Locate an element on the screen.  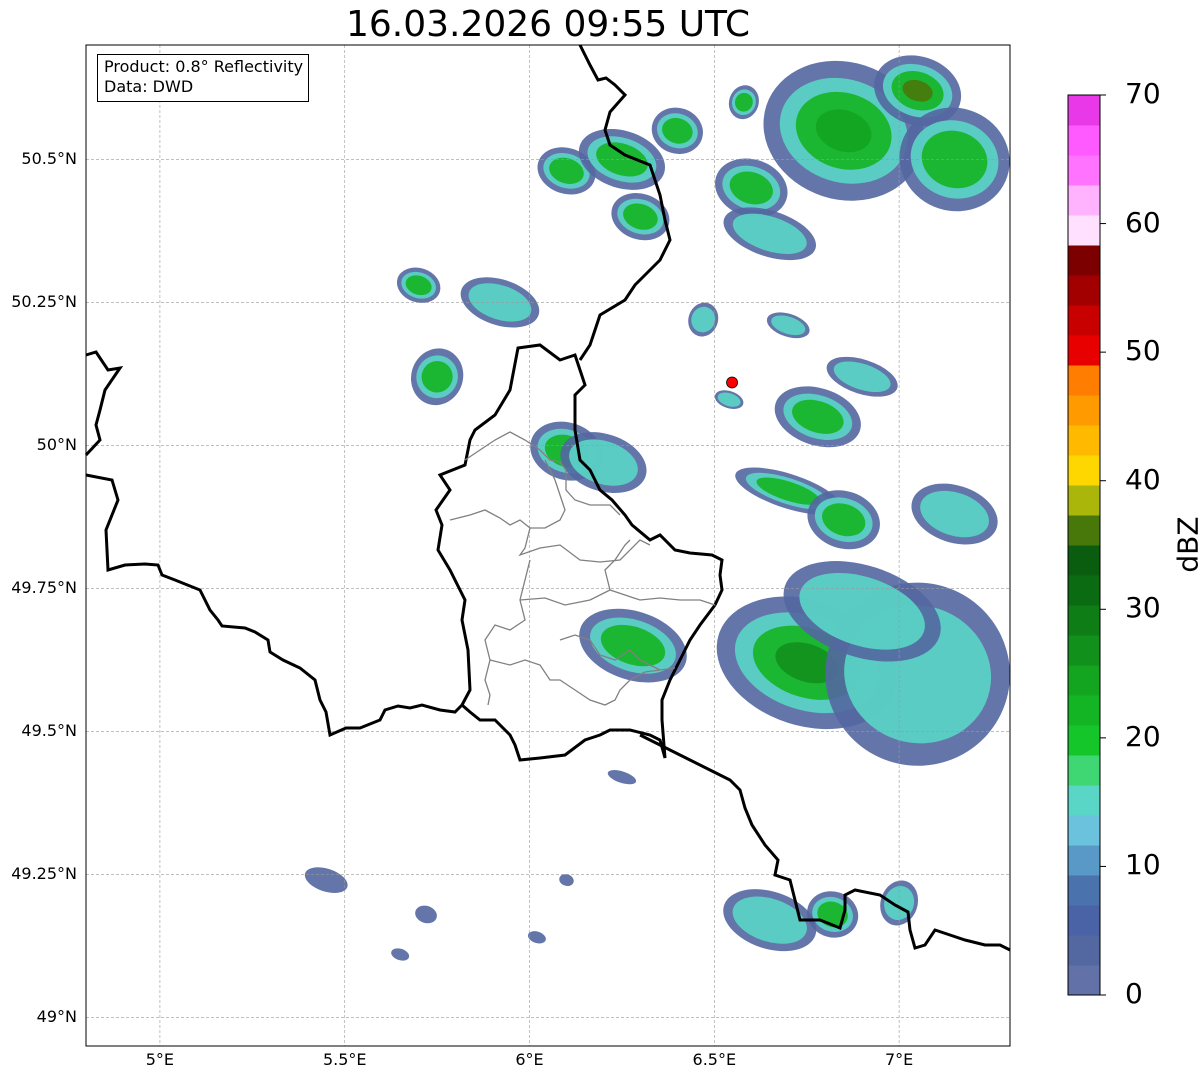
radar-site-marker is located at coordinates (732, 382).